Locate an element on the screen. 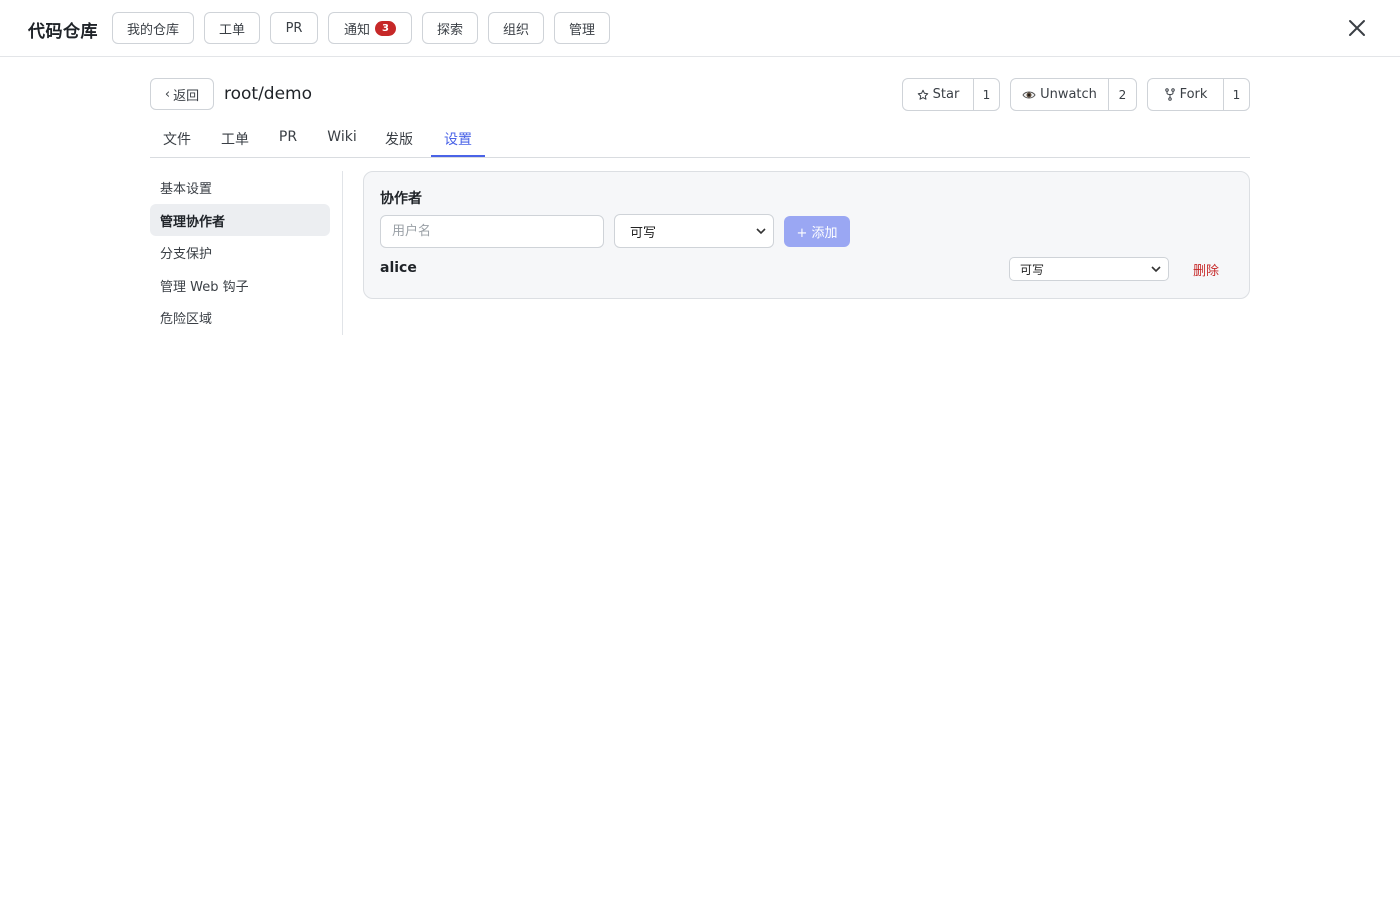 The height and width of the screenshot is (900, 1400). tab-releases: 发版 is located at coordinates (399, 140).